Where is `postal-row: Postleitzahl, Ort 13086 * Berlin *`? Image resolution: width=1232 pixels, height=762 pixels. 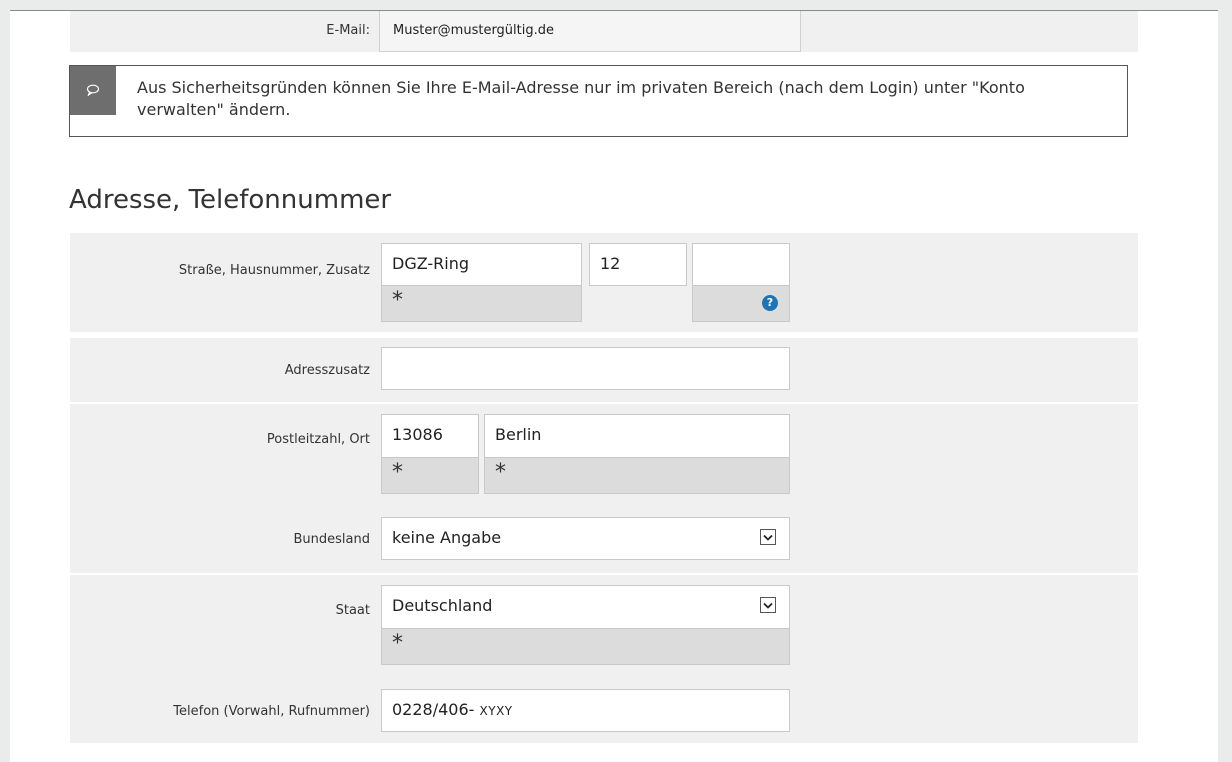
postal-row: Postleitzahl, Ort 13086 * Berlin * is located at coordinates (604, 456).